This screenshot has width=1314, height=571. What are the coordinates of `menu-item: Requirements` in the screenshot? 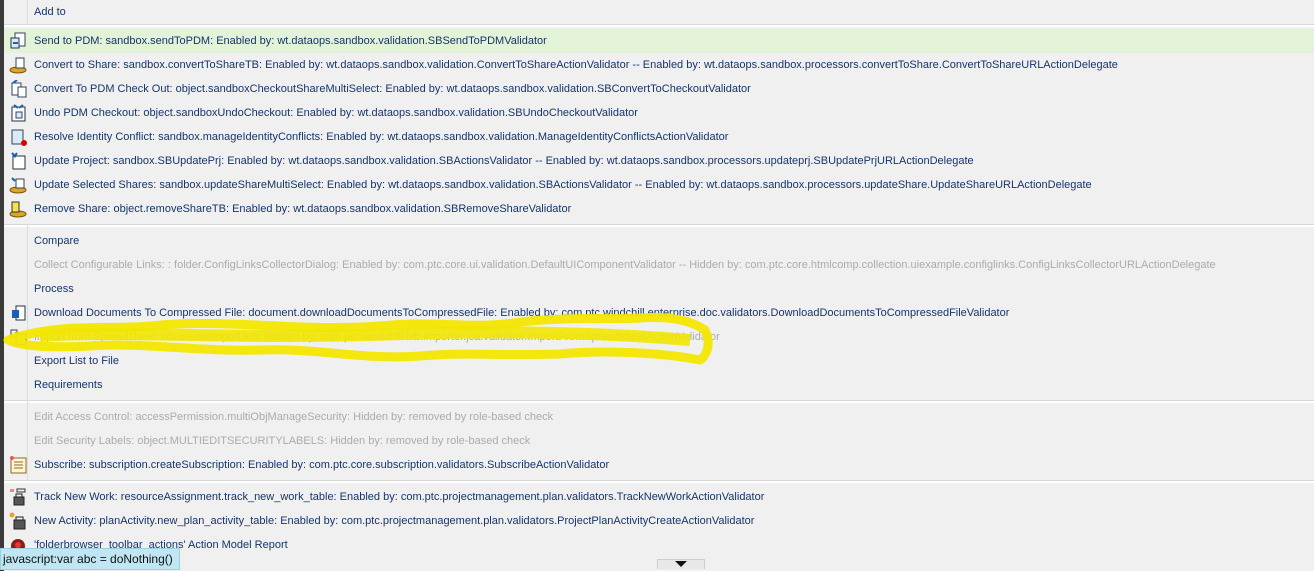 It's located at (659, 385).